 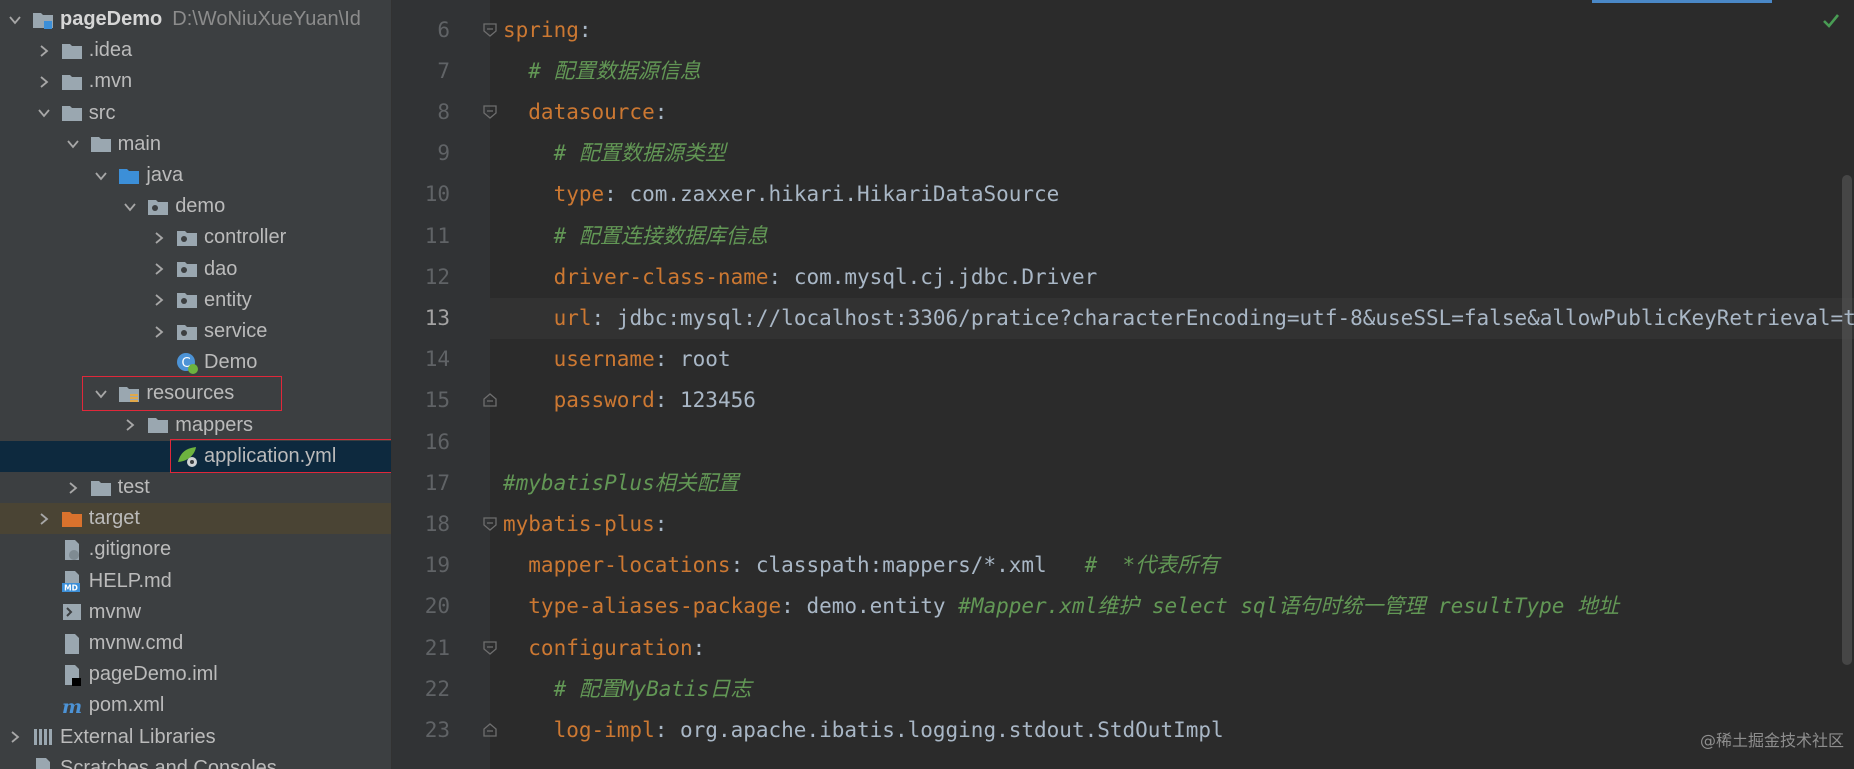 What do you see at coordinates (1847, 420) in the screenshot?
I see `vertical-scrollbar` at bounding box center [1847, 420].